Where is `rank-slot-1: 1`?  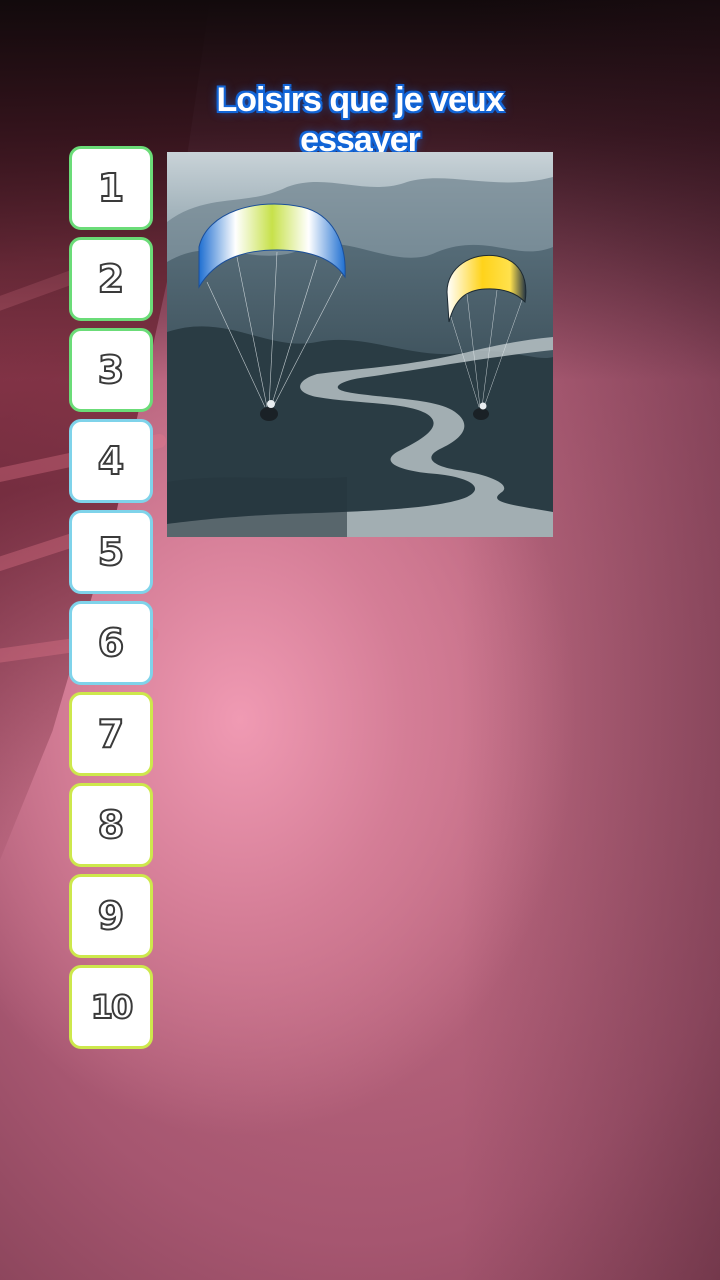
rank-slot-1: 1 is located at coordinates (111, 188).